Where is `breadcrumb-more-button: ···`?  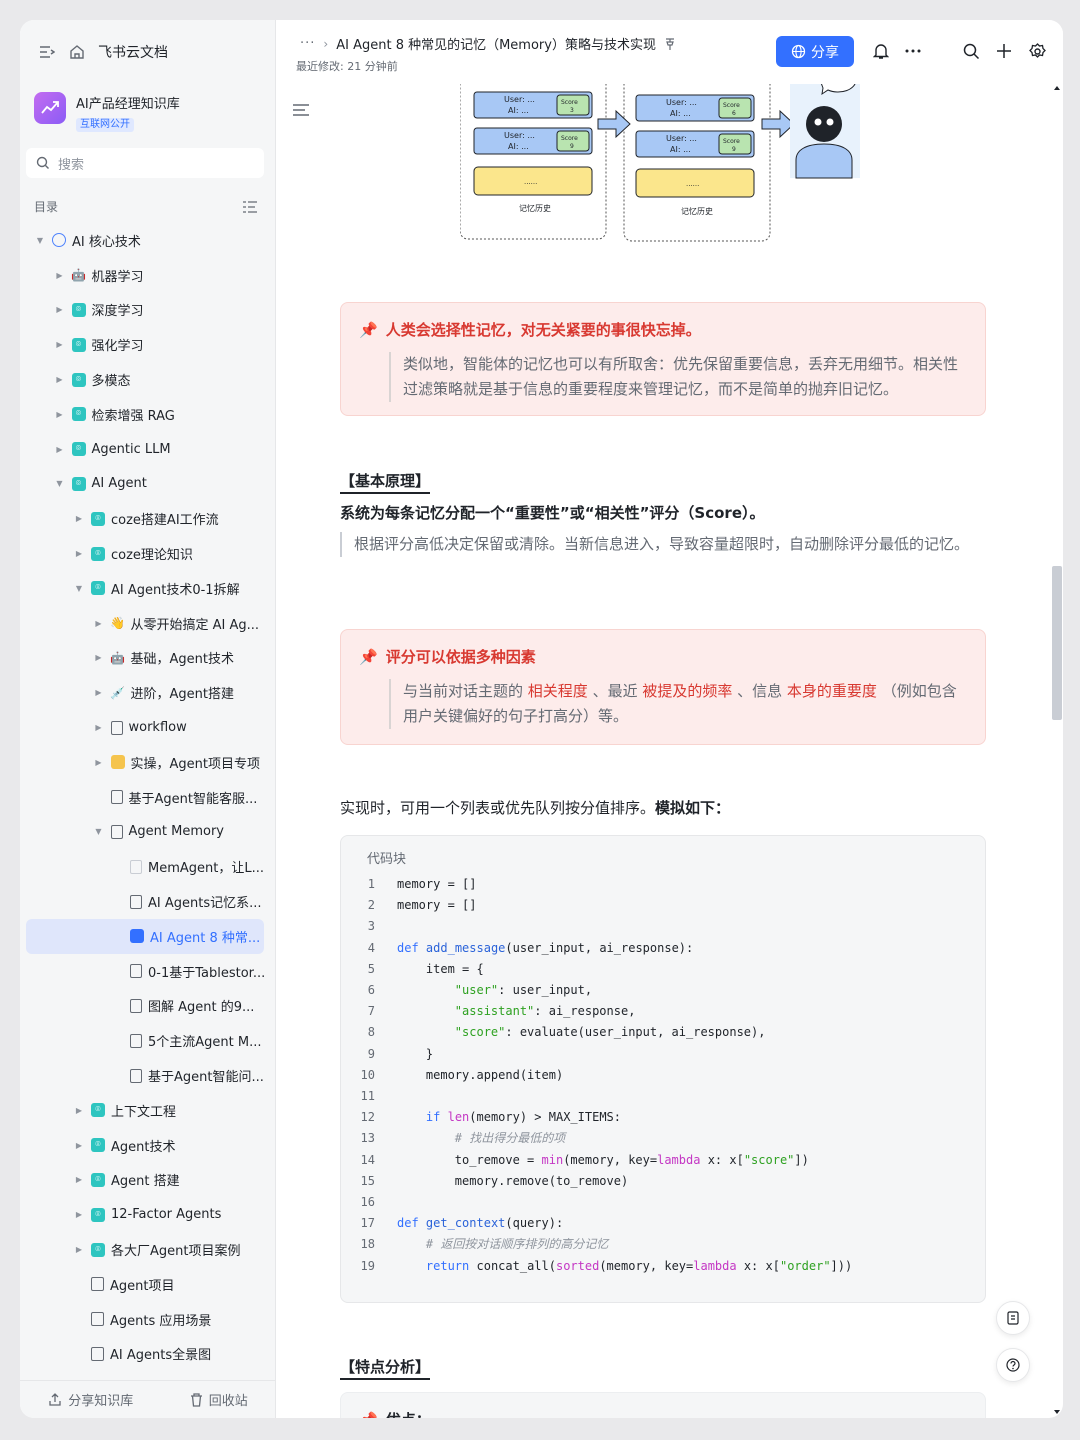
breadcrumb-more-button: ··· is located at coordinates (307, 43).